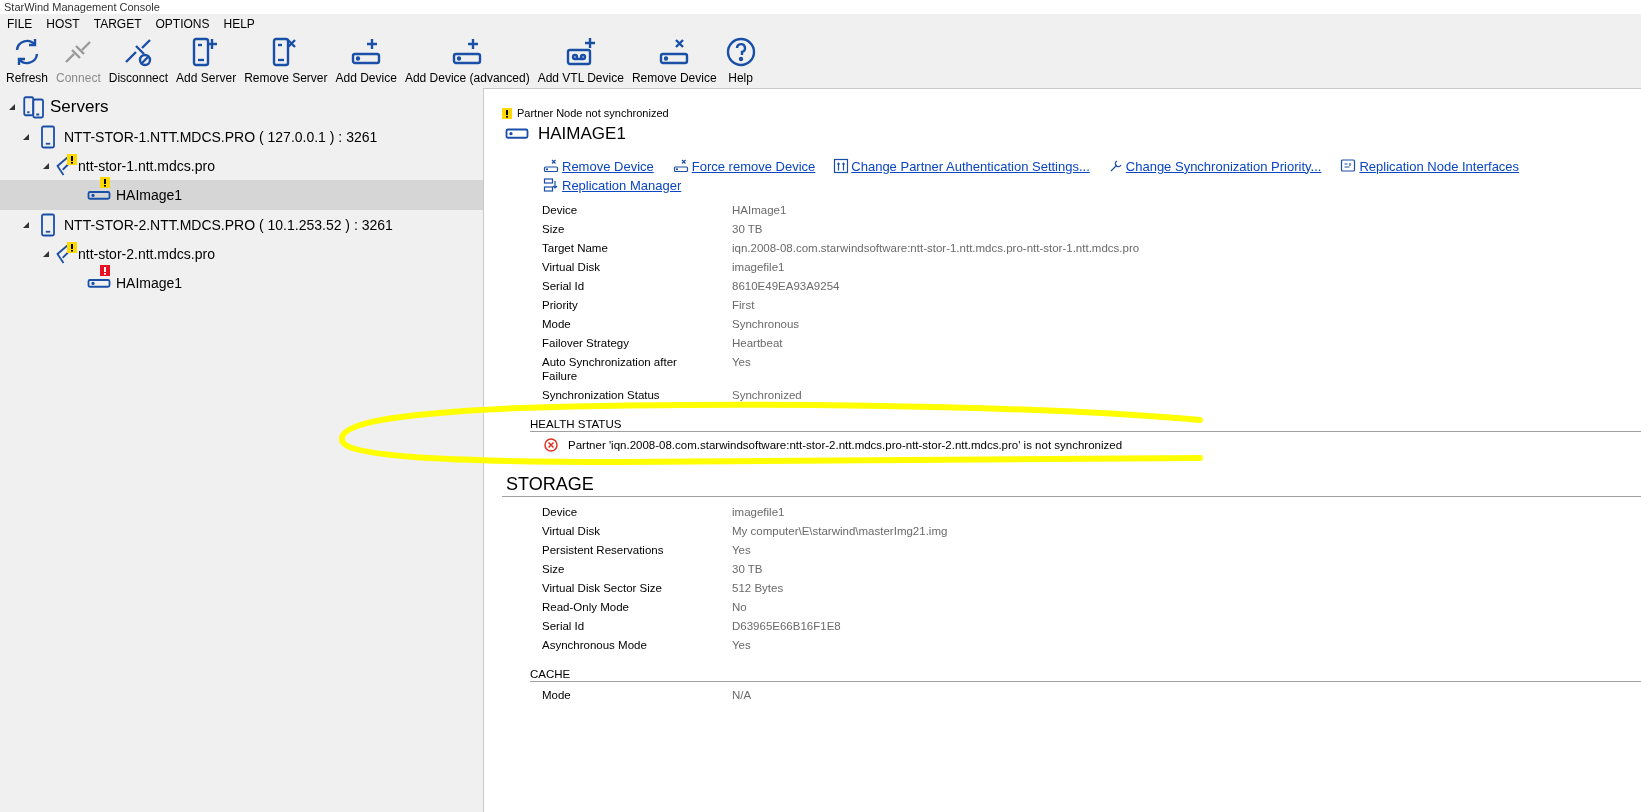 This screenshot has height=812, width=1641. Describe the element at coordinates (34, 107) in the screenshot. I see `servers-icon` at that location.